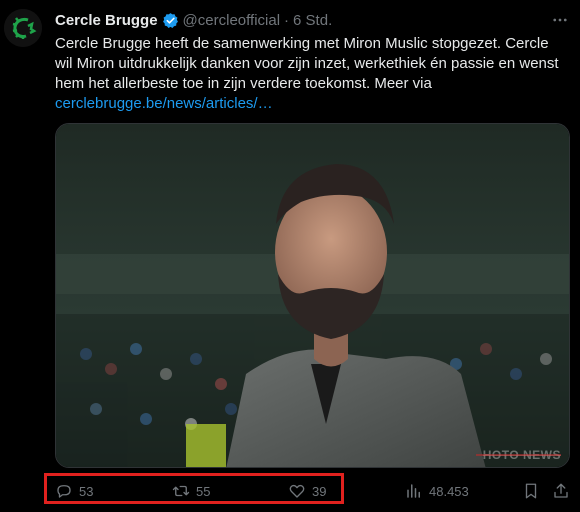 This screenshot has width=580, height=512. Describe the element at coordinates (74, 491) in the screenshot. I see `reply-button: 53` at that location.